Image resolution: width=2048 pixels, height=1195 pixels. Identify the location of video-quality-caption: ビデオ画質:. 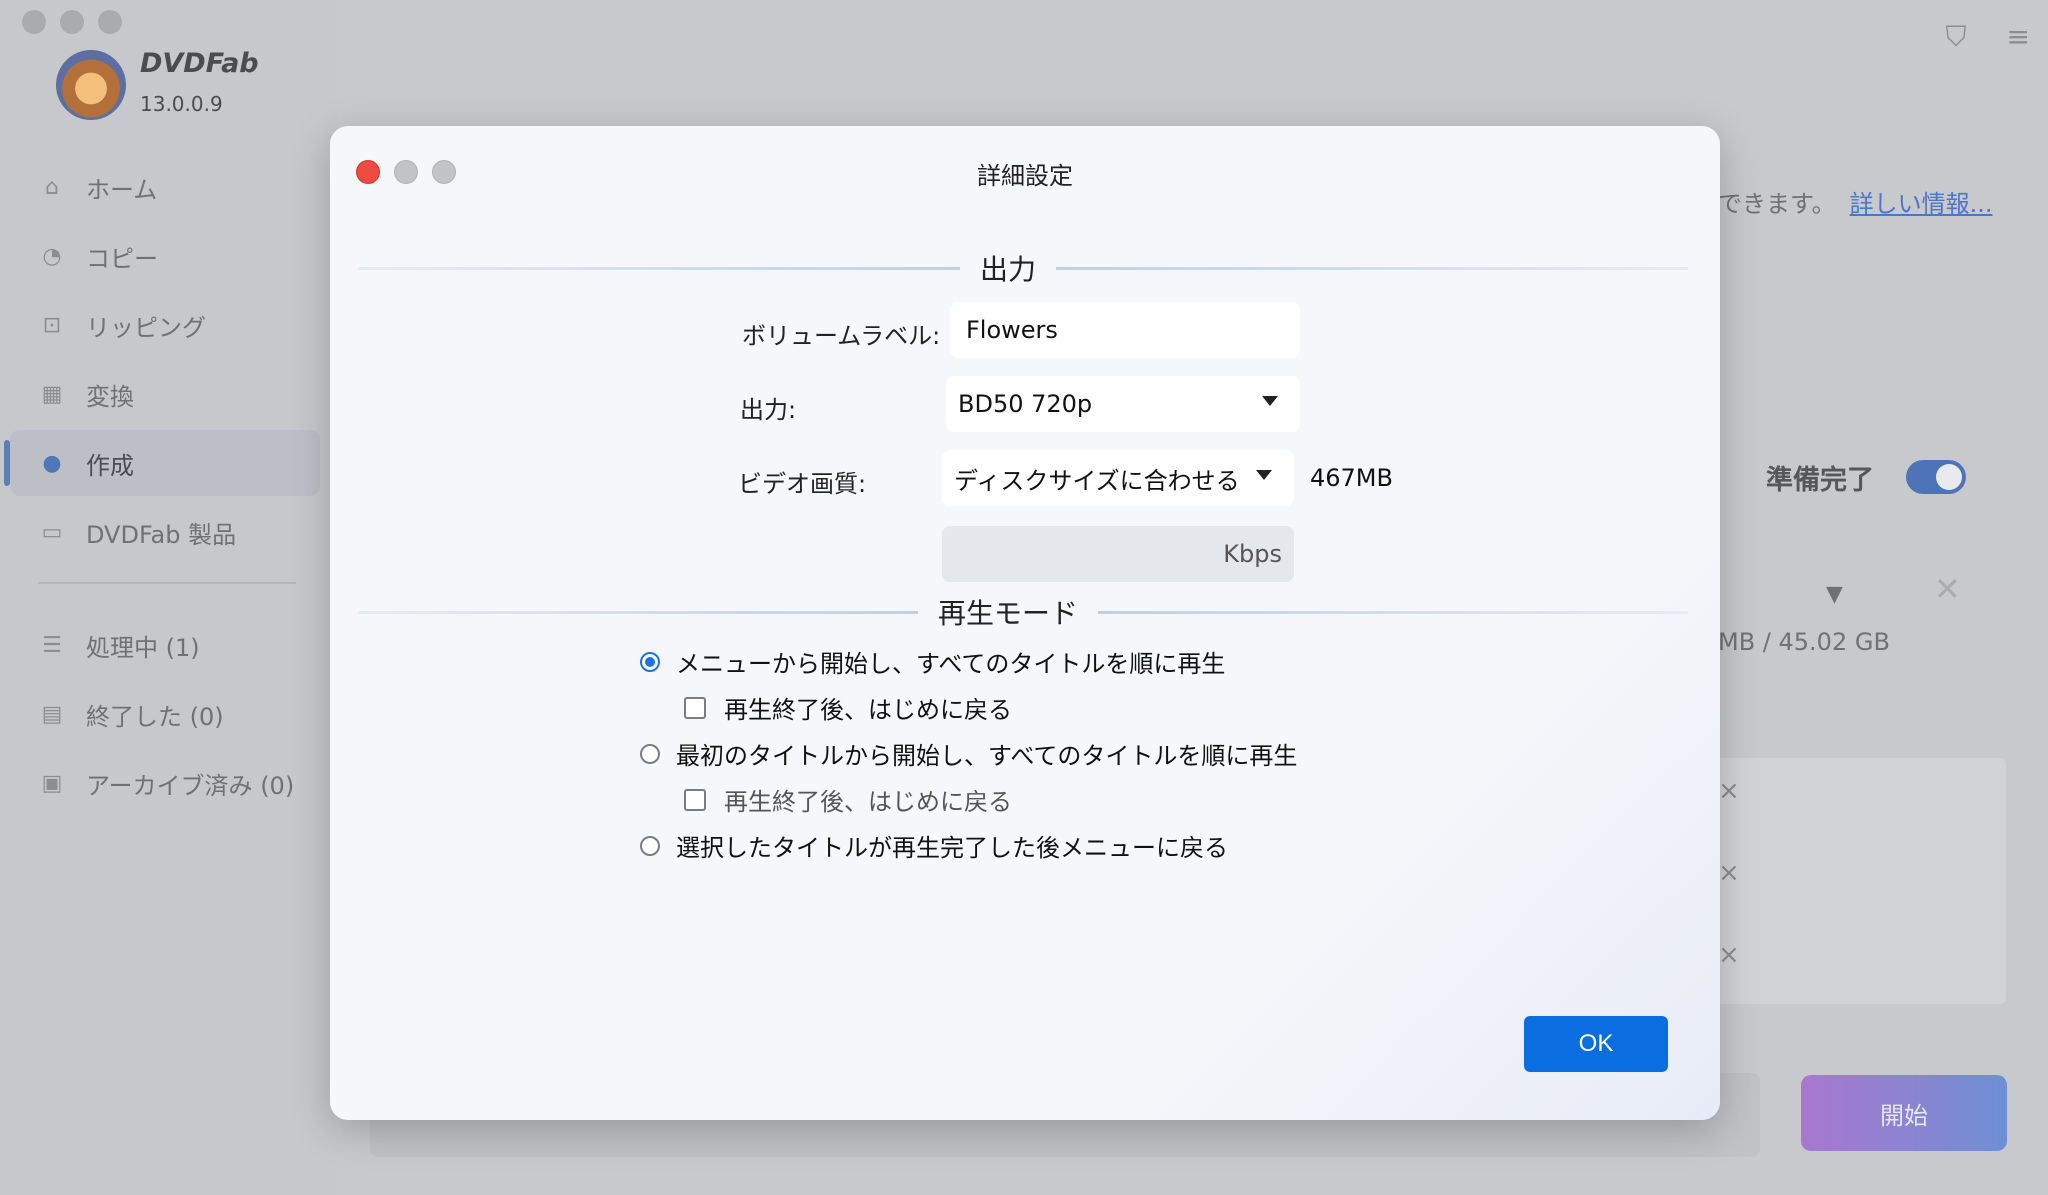
(802, 484).